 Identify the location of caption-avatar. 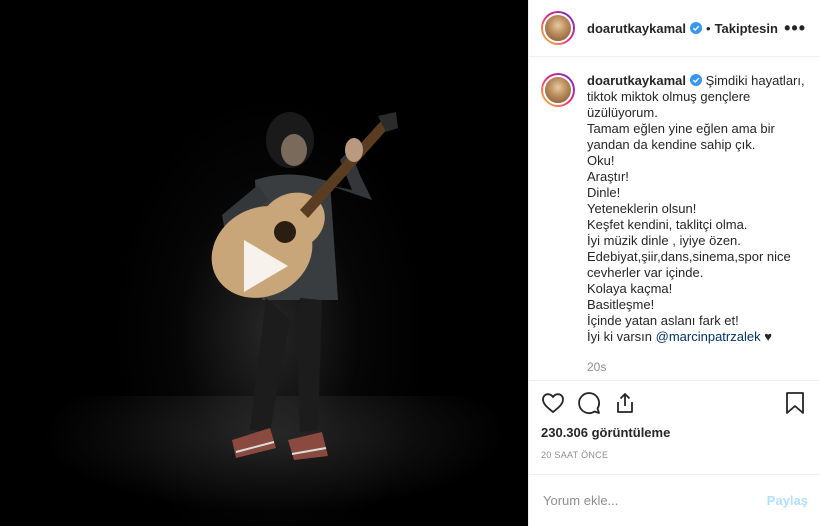
(558, 90).